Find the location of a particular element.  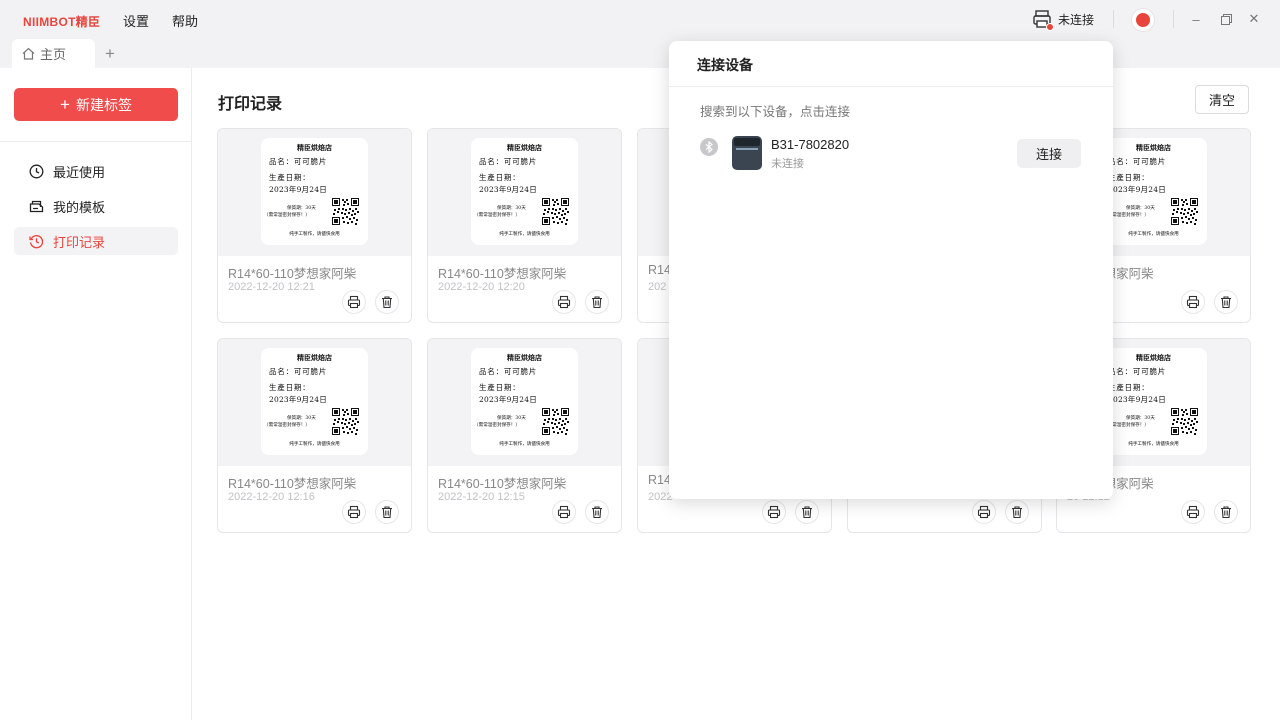

clear-button: 清空 is located at coordinates (1222, 99).